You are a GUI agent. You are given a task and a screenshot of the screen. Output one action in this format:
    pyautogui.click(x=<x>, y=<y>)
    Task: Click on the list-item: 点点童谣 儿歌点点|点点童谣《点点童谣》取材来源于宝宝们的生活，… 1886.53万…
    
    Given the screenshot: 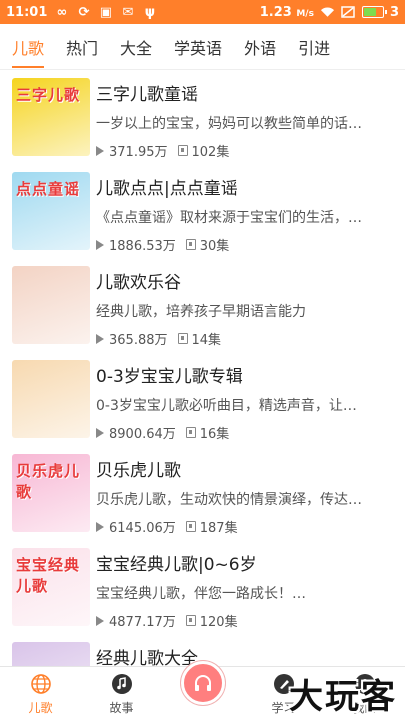 What is the action you would take?
    pyautogui.click(x=202, y=211)
    